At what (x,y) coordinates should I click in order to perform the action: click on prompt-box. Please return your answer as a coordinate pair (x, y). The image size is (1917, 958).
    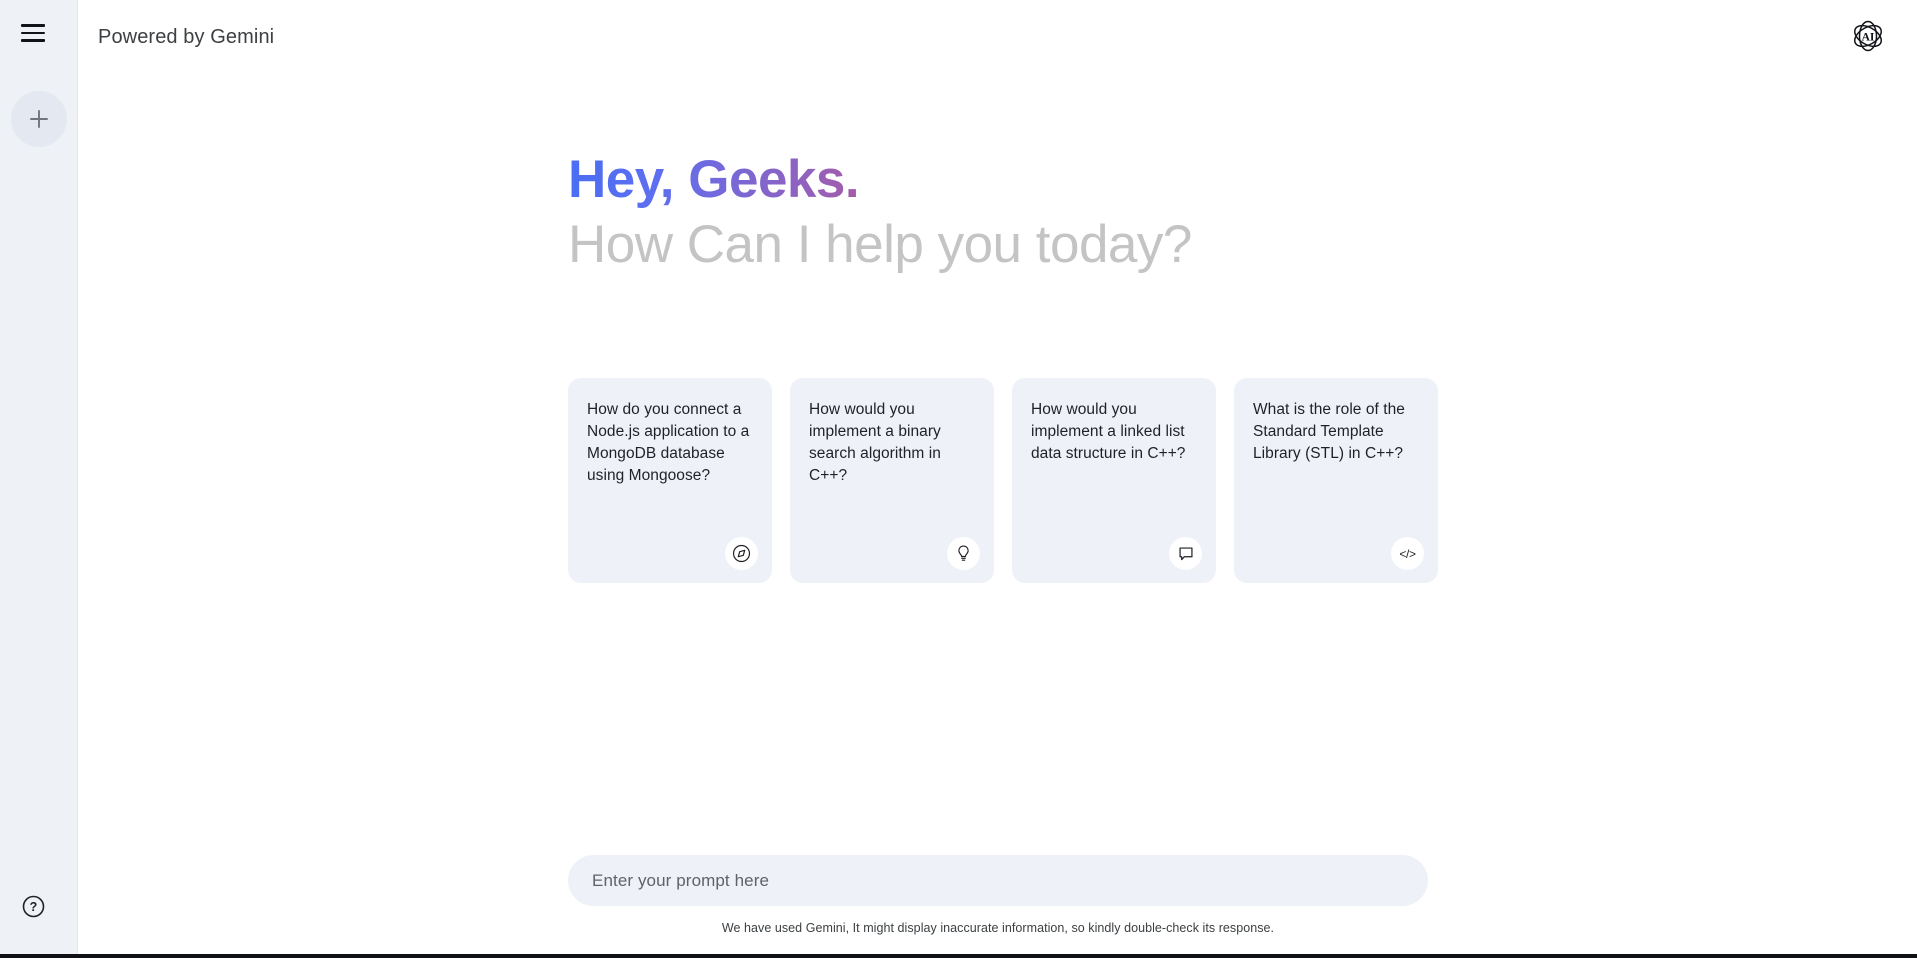
    Looking at the image, I should click on (998, 880).